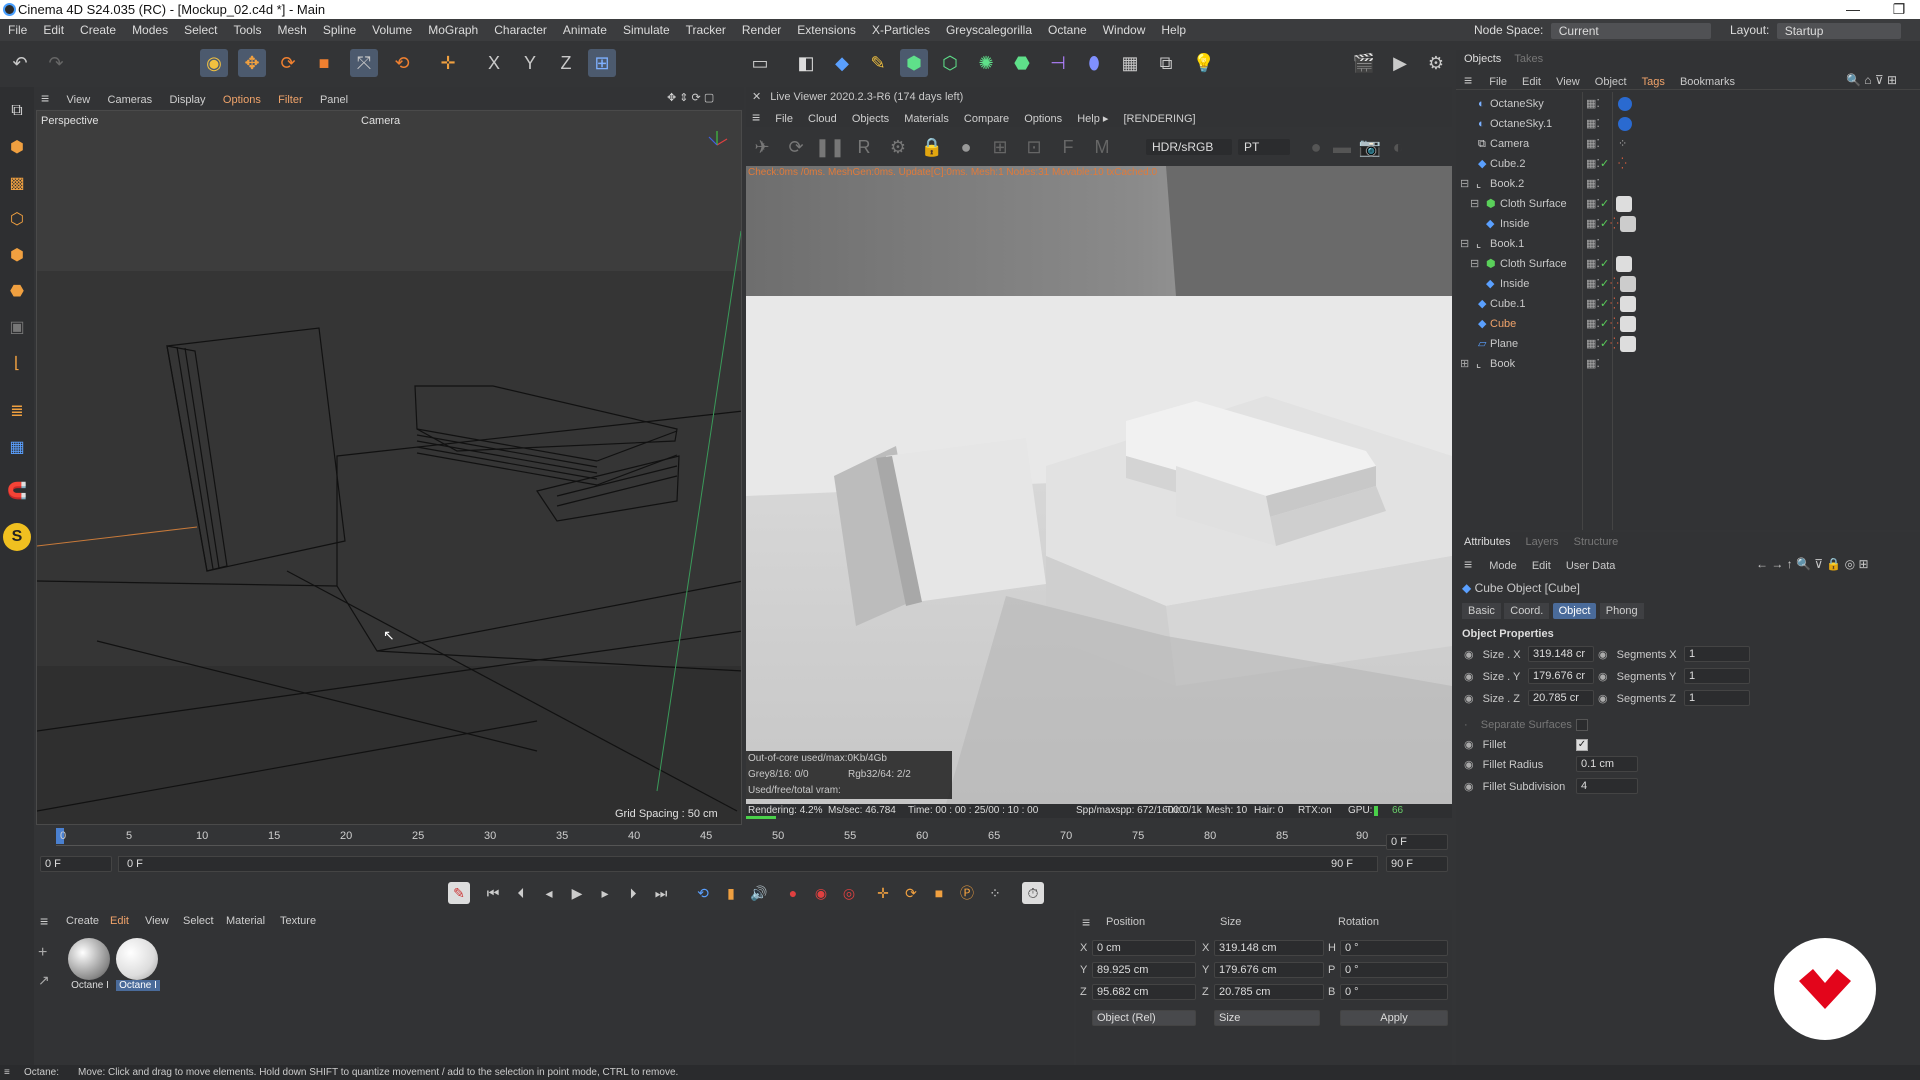 Image resolution: width=1920 pixels, height=1080 pixels. I want to click on pos-z-field: 95.682 cm, so click(1144, 992).